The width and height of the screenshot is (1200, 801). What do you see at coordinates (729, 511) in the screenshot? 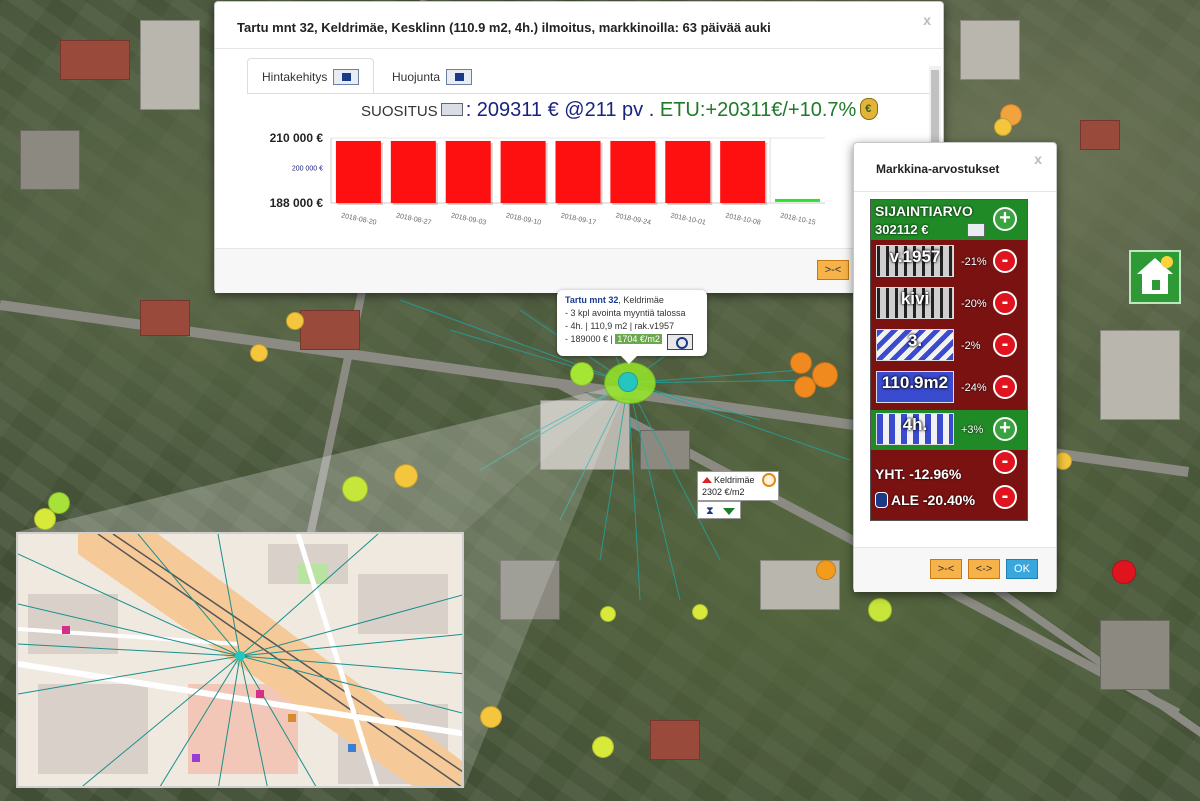
I see `chevron-down-icon` at bounding box center [729, 511].